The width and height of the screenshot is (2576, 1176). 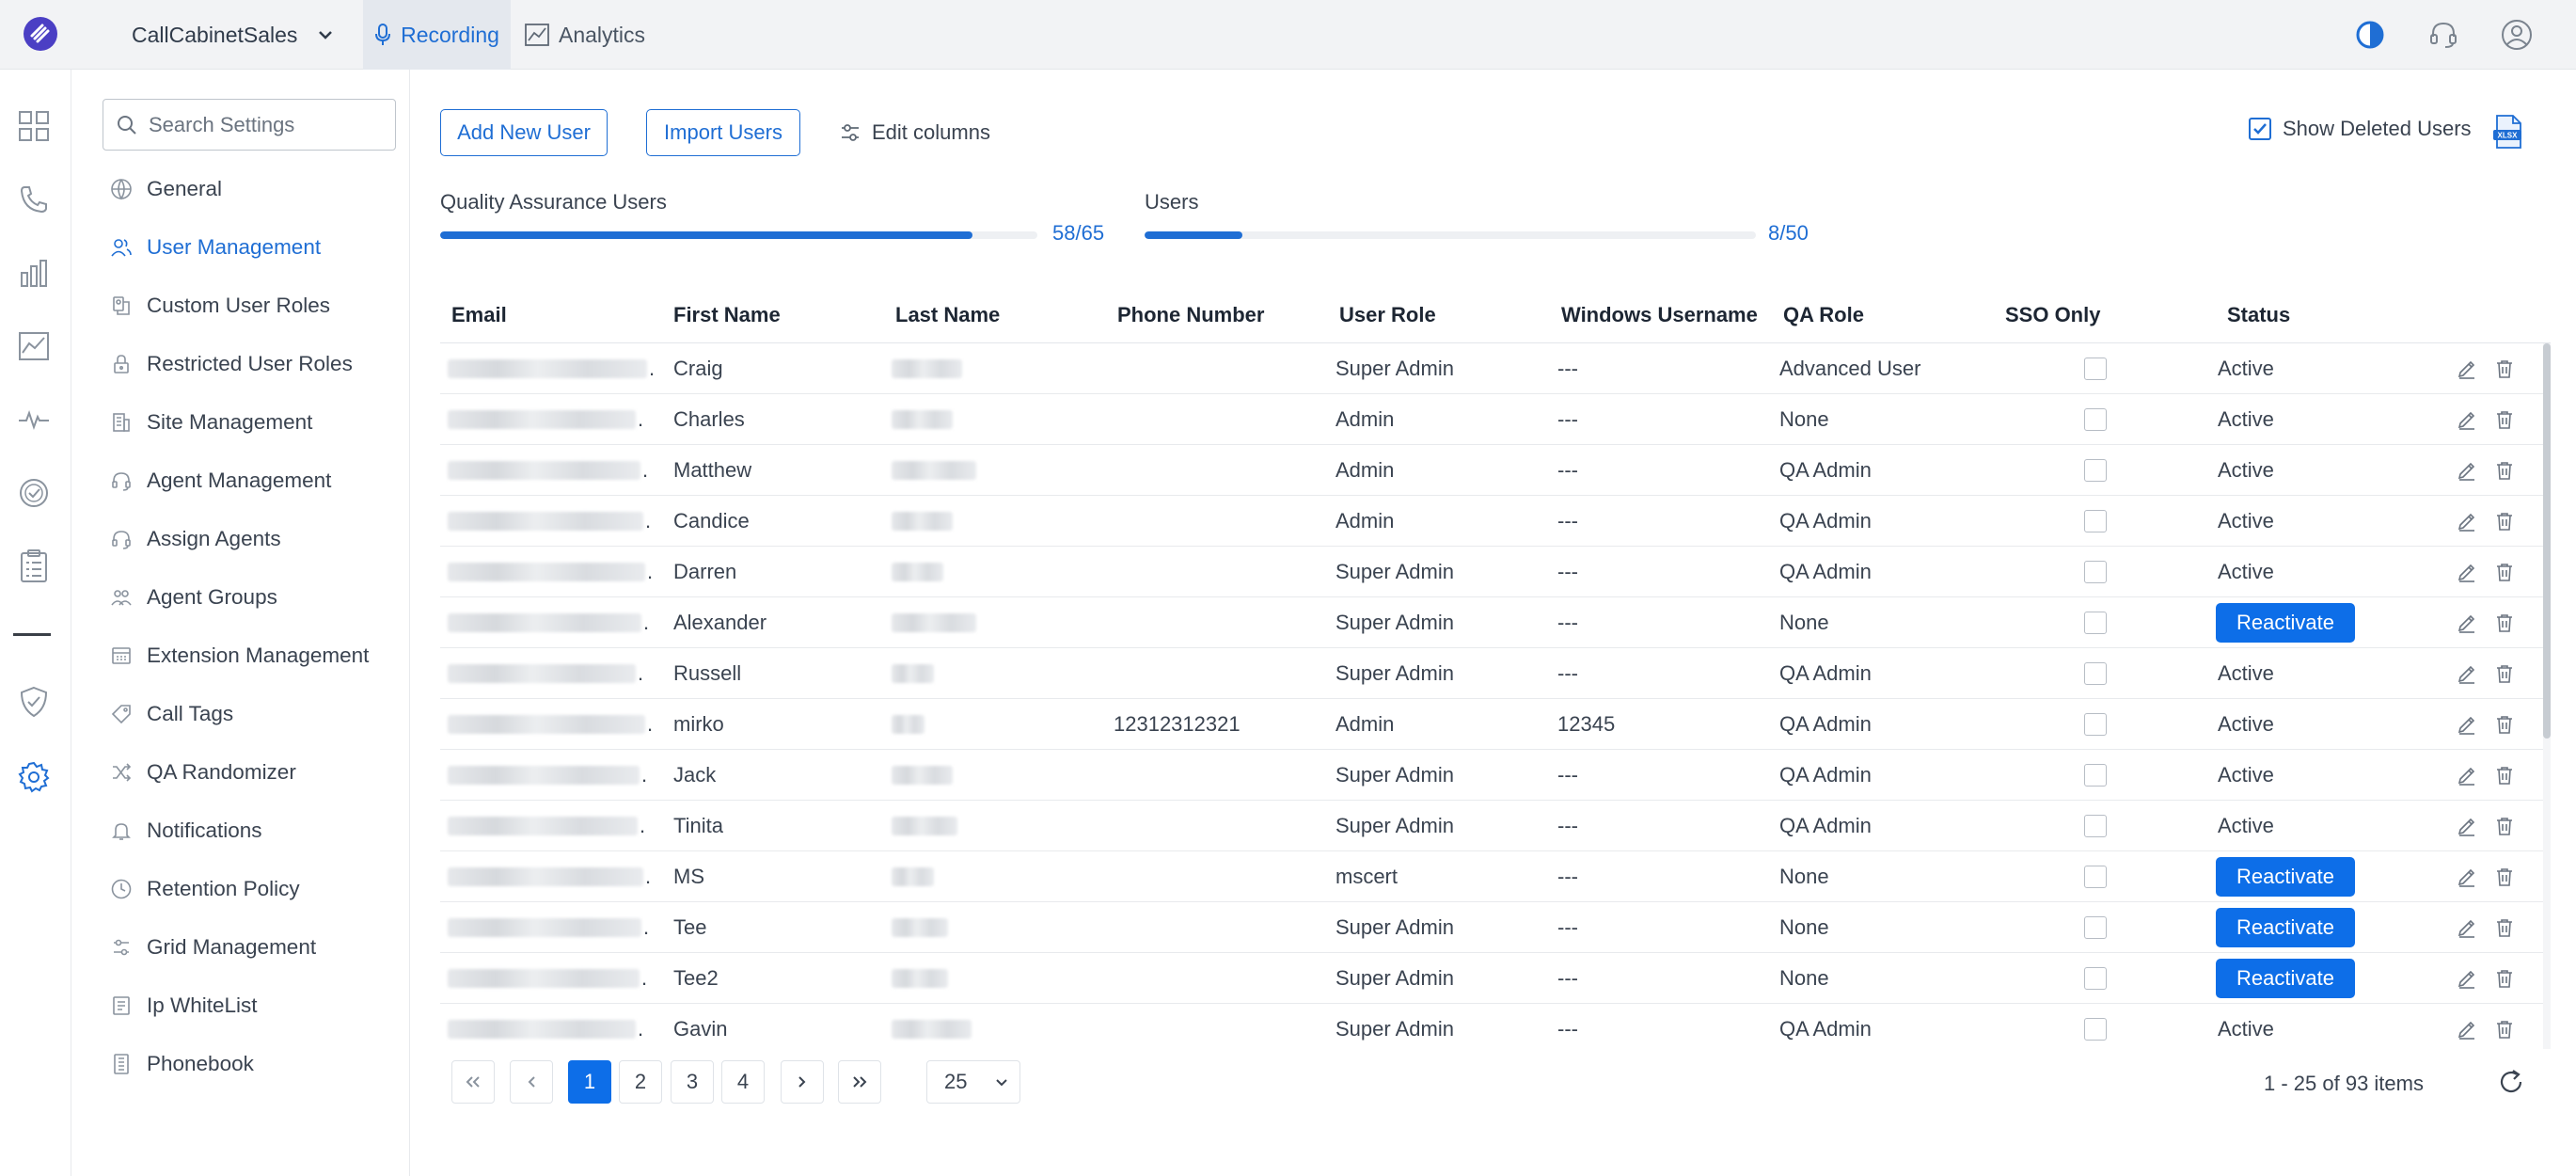 I want to click on settings-item-agent-groups: Agent Groups, so click(x=193, y=597).